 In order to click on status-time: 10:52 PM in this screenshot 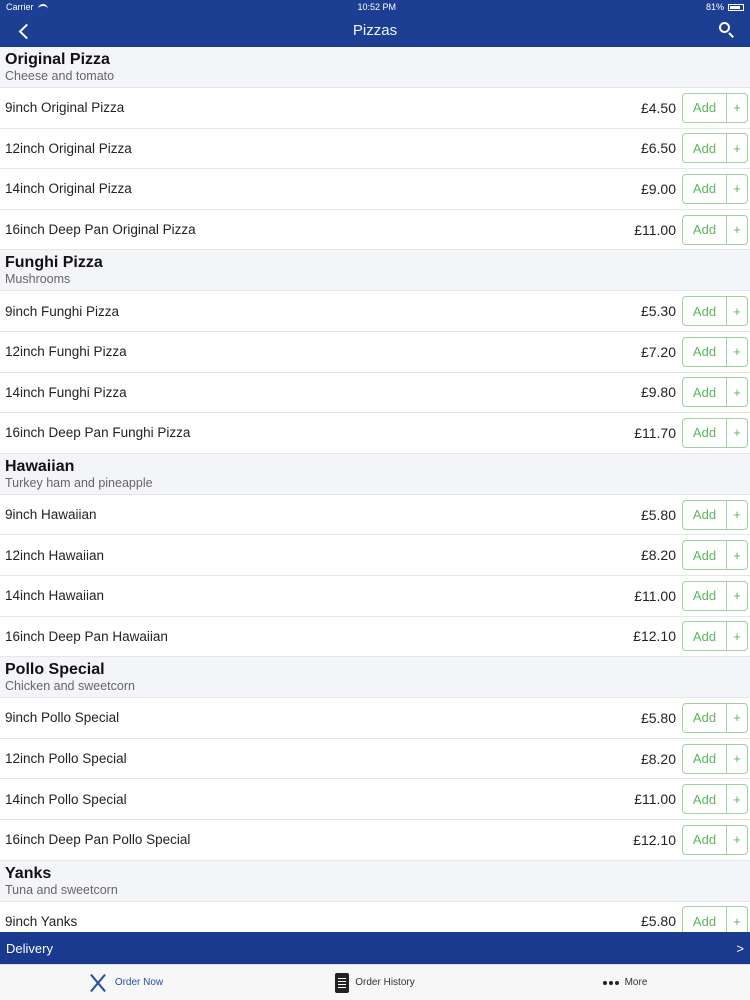, I will do `click(377, 7)`.